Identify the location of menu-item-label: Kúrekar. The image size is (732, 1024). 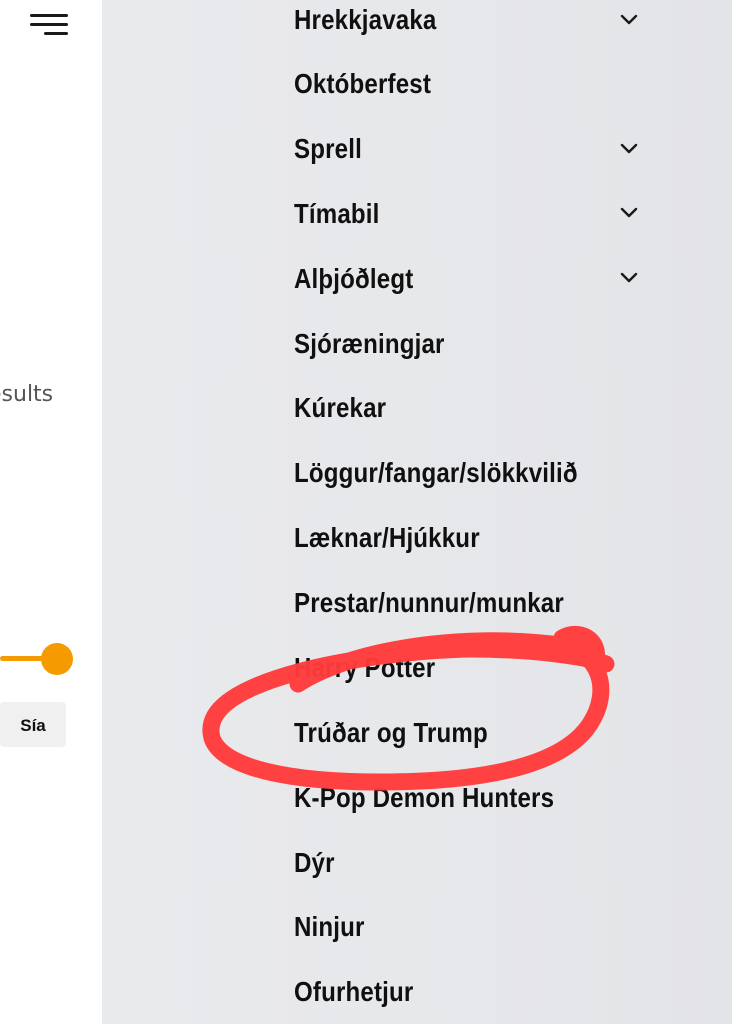
(340, 407).